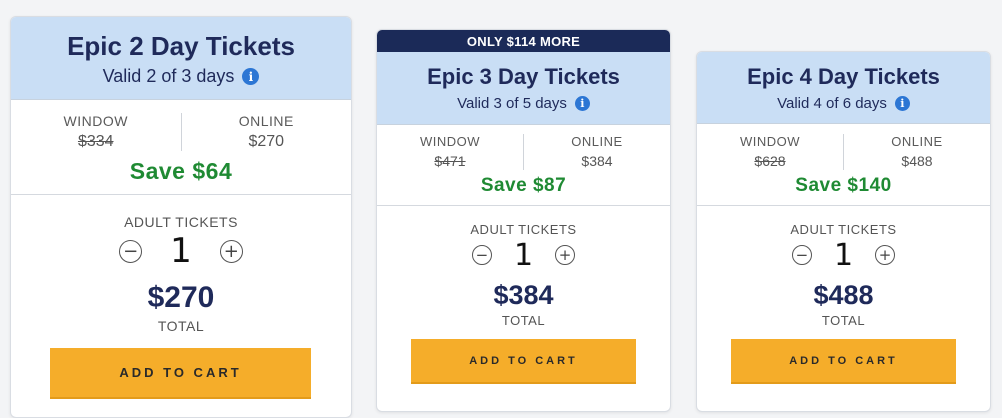 This screenshot has height=418, width=1002. I want to click on validity-row: Valid 3 of 5 days i, so click(523, 103).